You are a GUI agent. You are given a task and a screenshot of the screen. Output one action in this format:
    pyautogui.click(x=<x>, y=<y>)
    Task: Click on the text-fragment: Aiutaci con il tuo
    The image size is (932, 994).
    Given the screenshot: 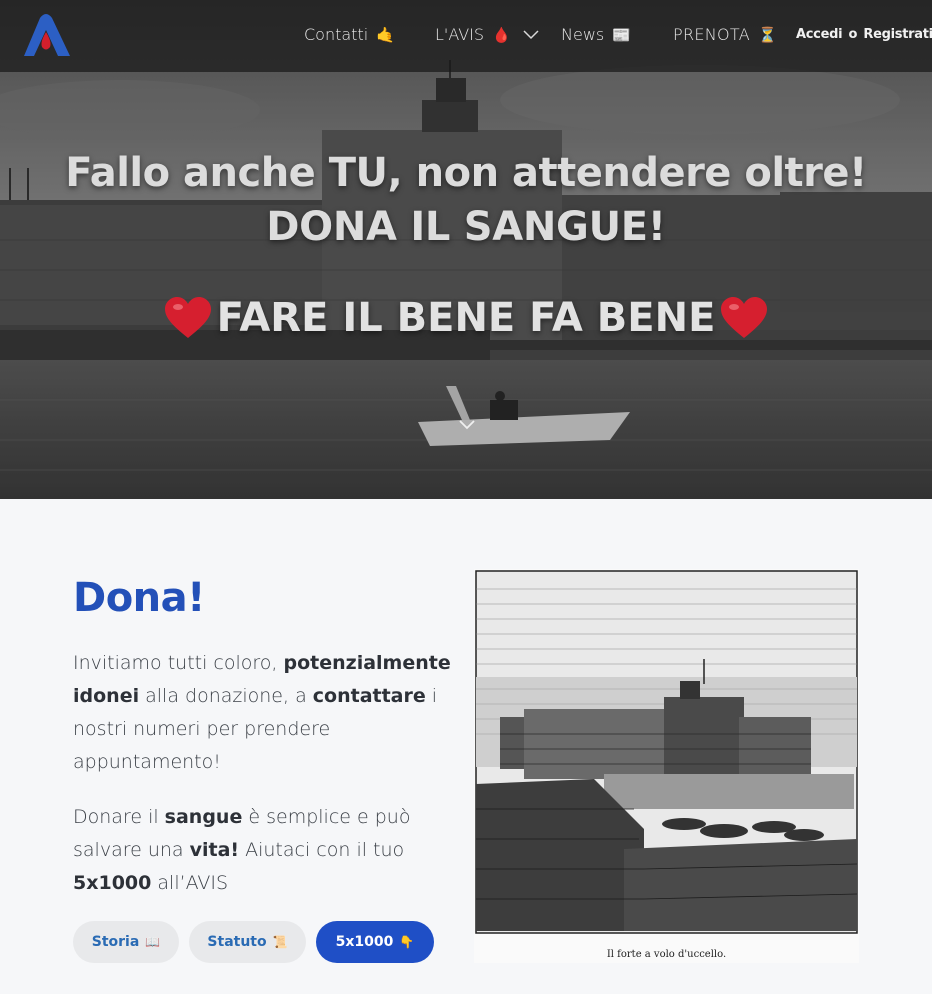 What is the action you would take?
    pyautogui.click(x=322, y=850)
    